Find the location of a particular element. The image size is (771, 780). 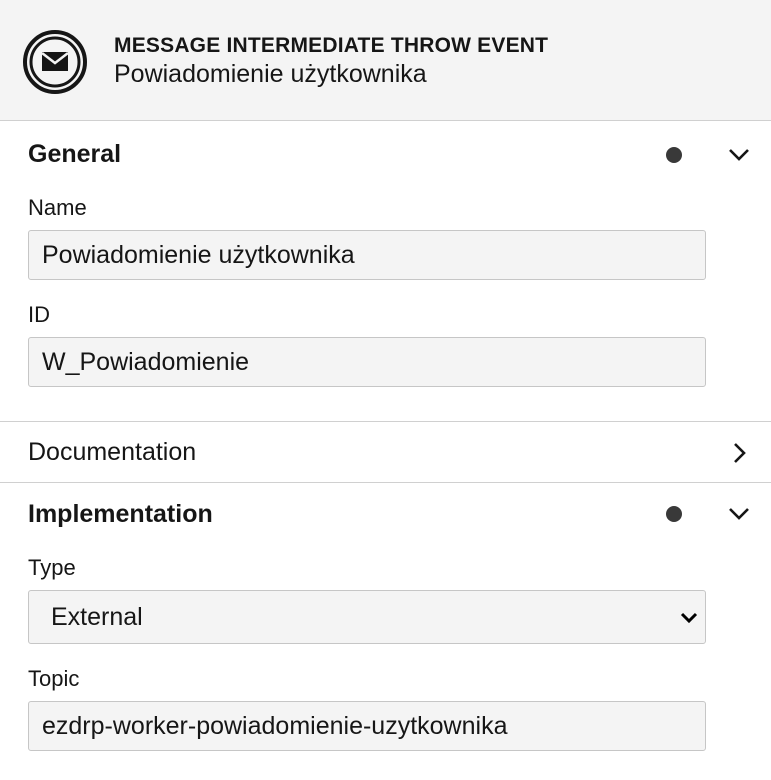

topic-input is located at coordinates (367, 726).